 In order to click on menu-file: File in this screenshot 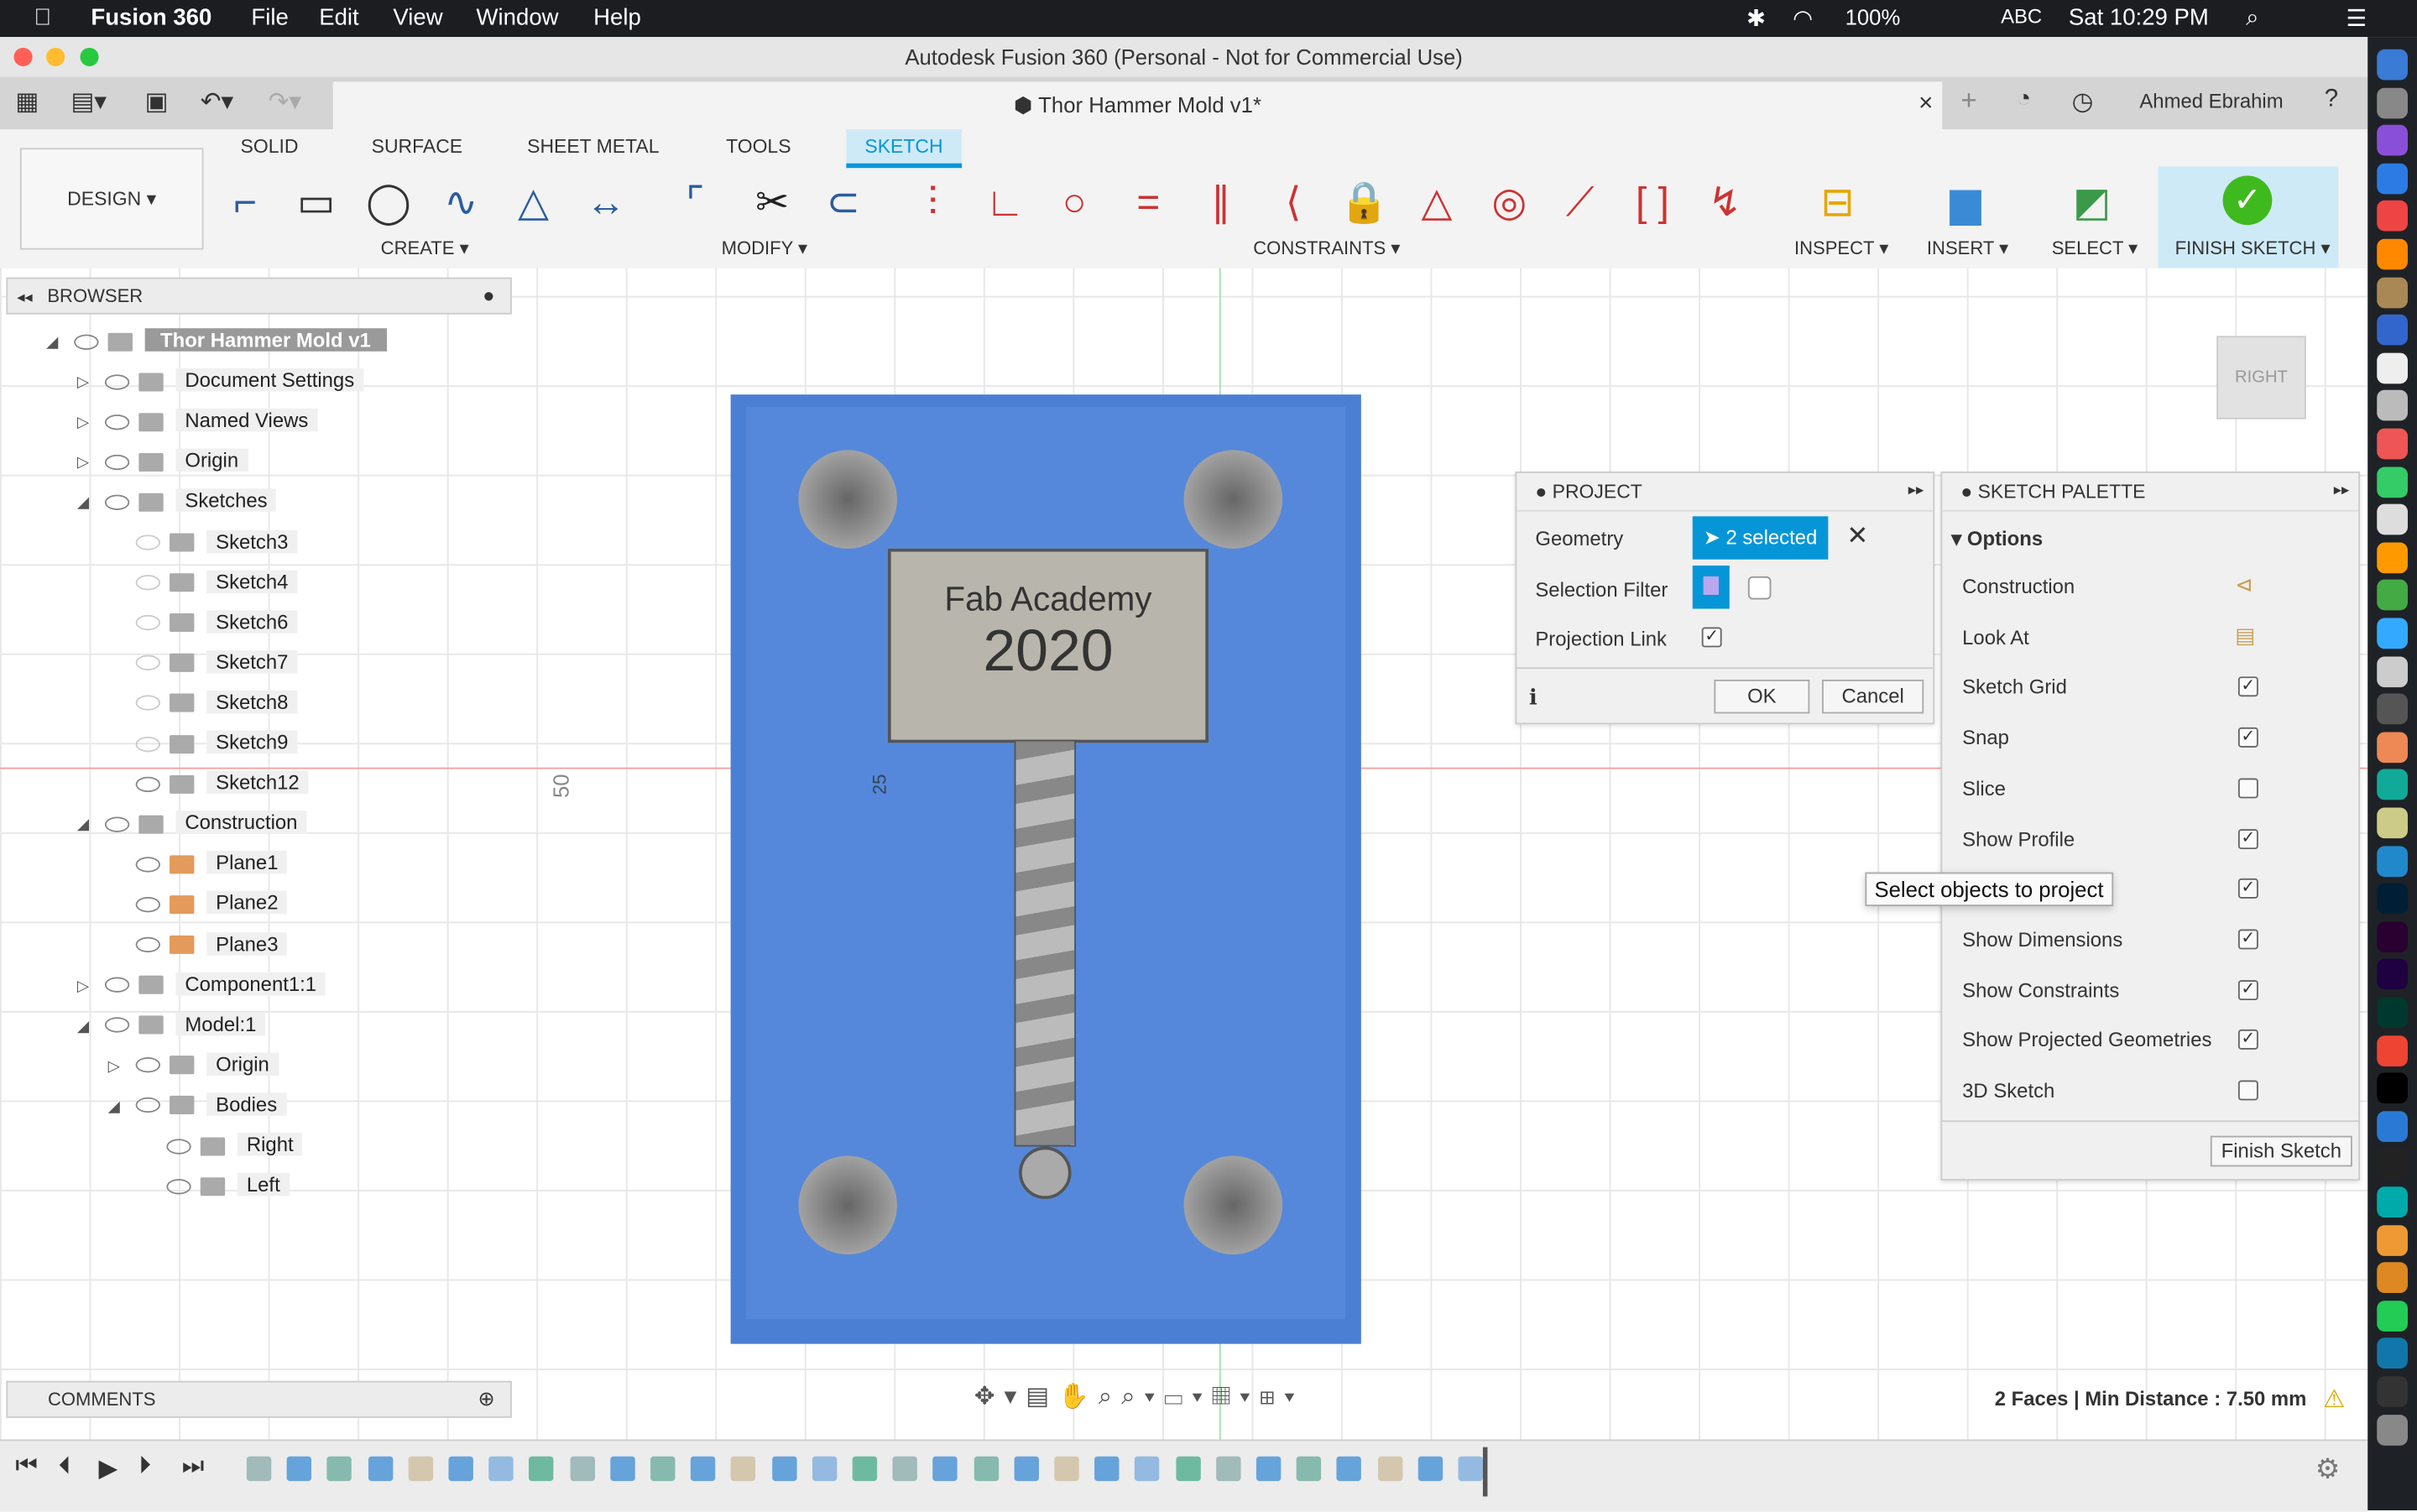, I will do `click(269, 18)`.